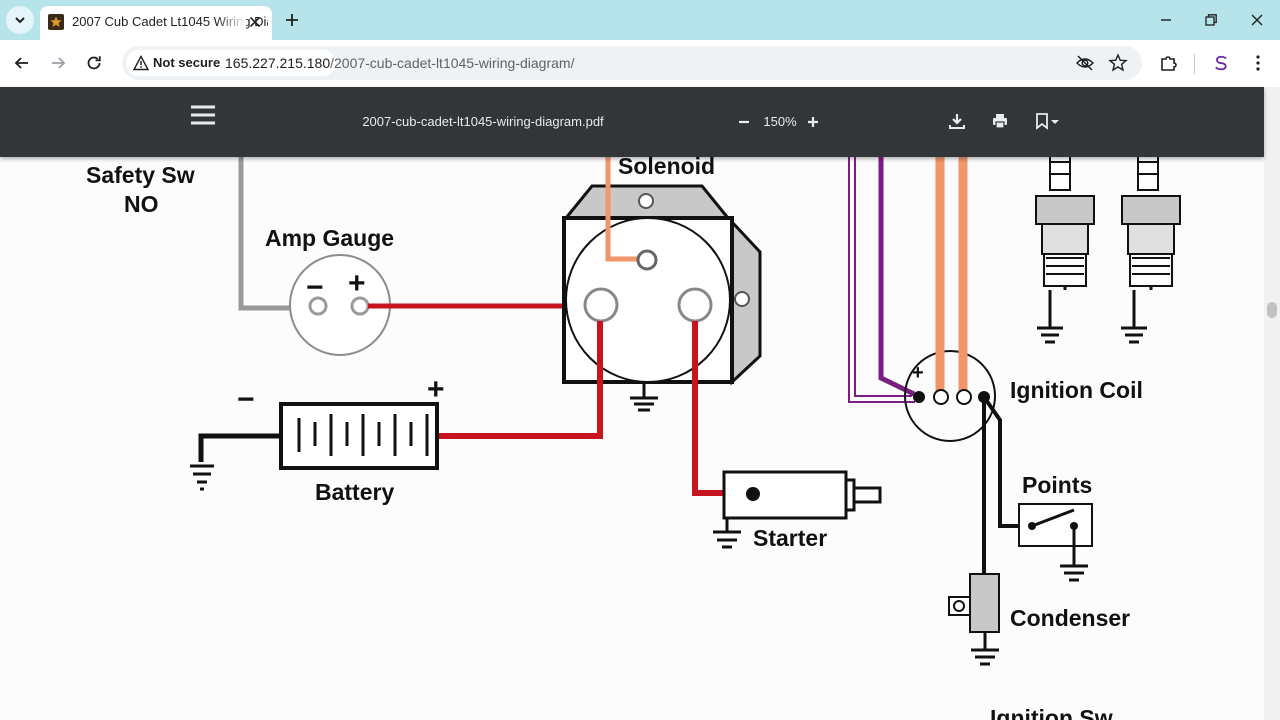 The height and width of the screenshot is (720, 1280). Describe the element at coordinates (156, 23) in the screenshot. I see `active-tab: 2007 Cub Cadet Lt1045 Wiring Diagram` at that location.